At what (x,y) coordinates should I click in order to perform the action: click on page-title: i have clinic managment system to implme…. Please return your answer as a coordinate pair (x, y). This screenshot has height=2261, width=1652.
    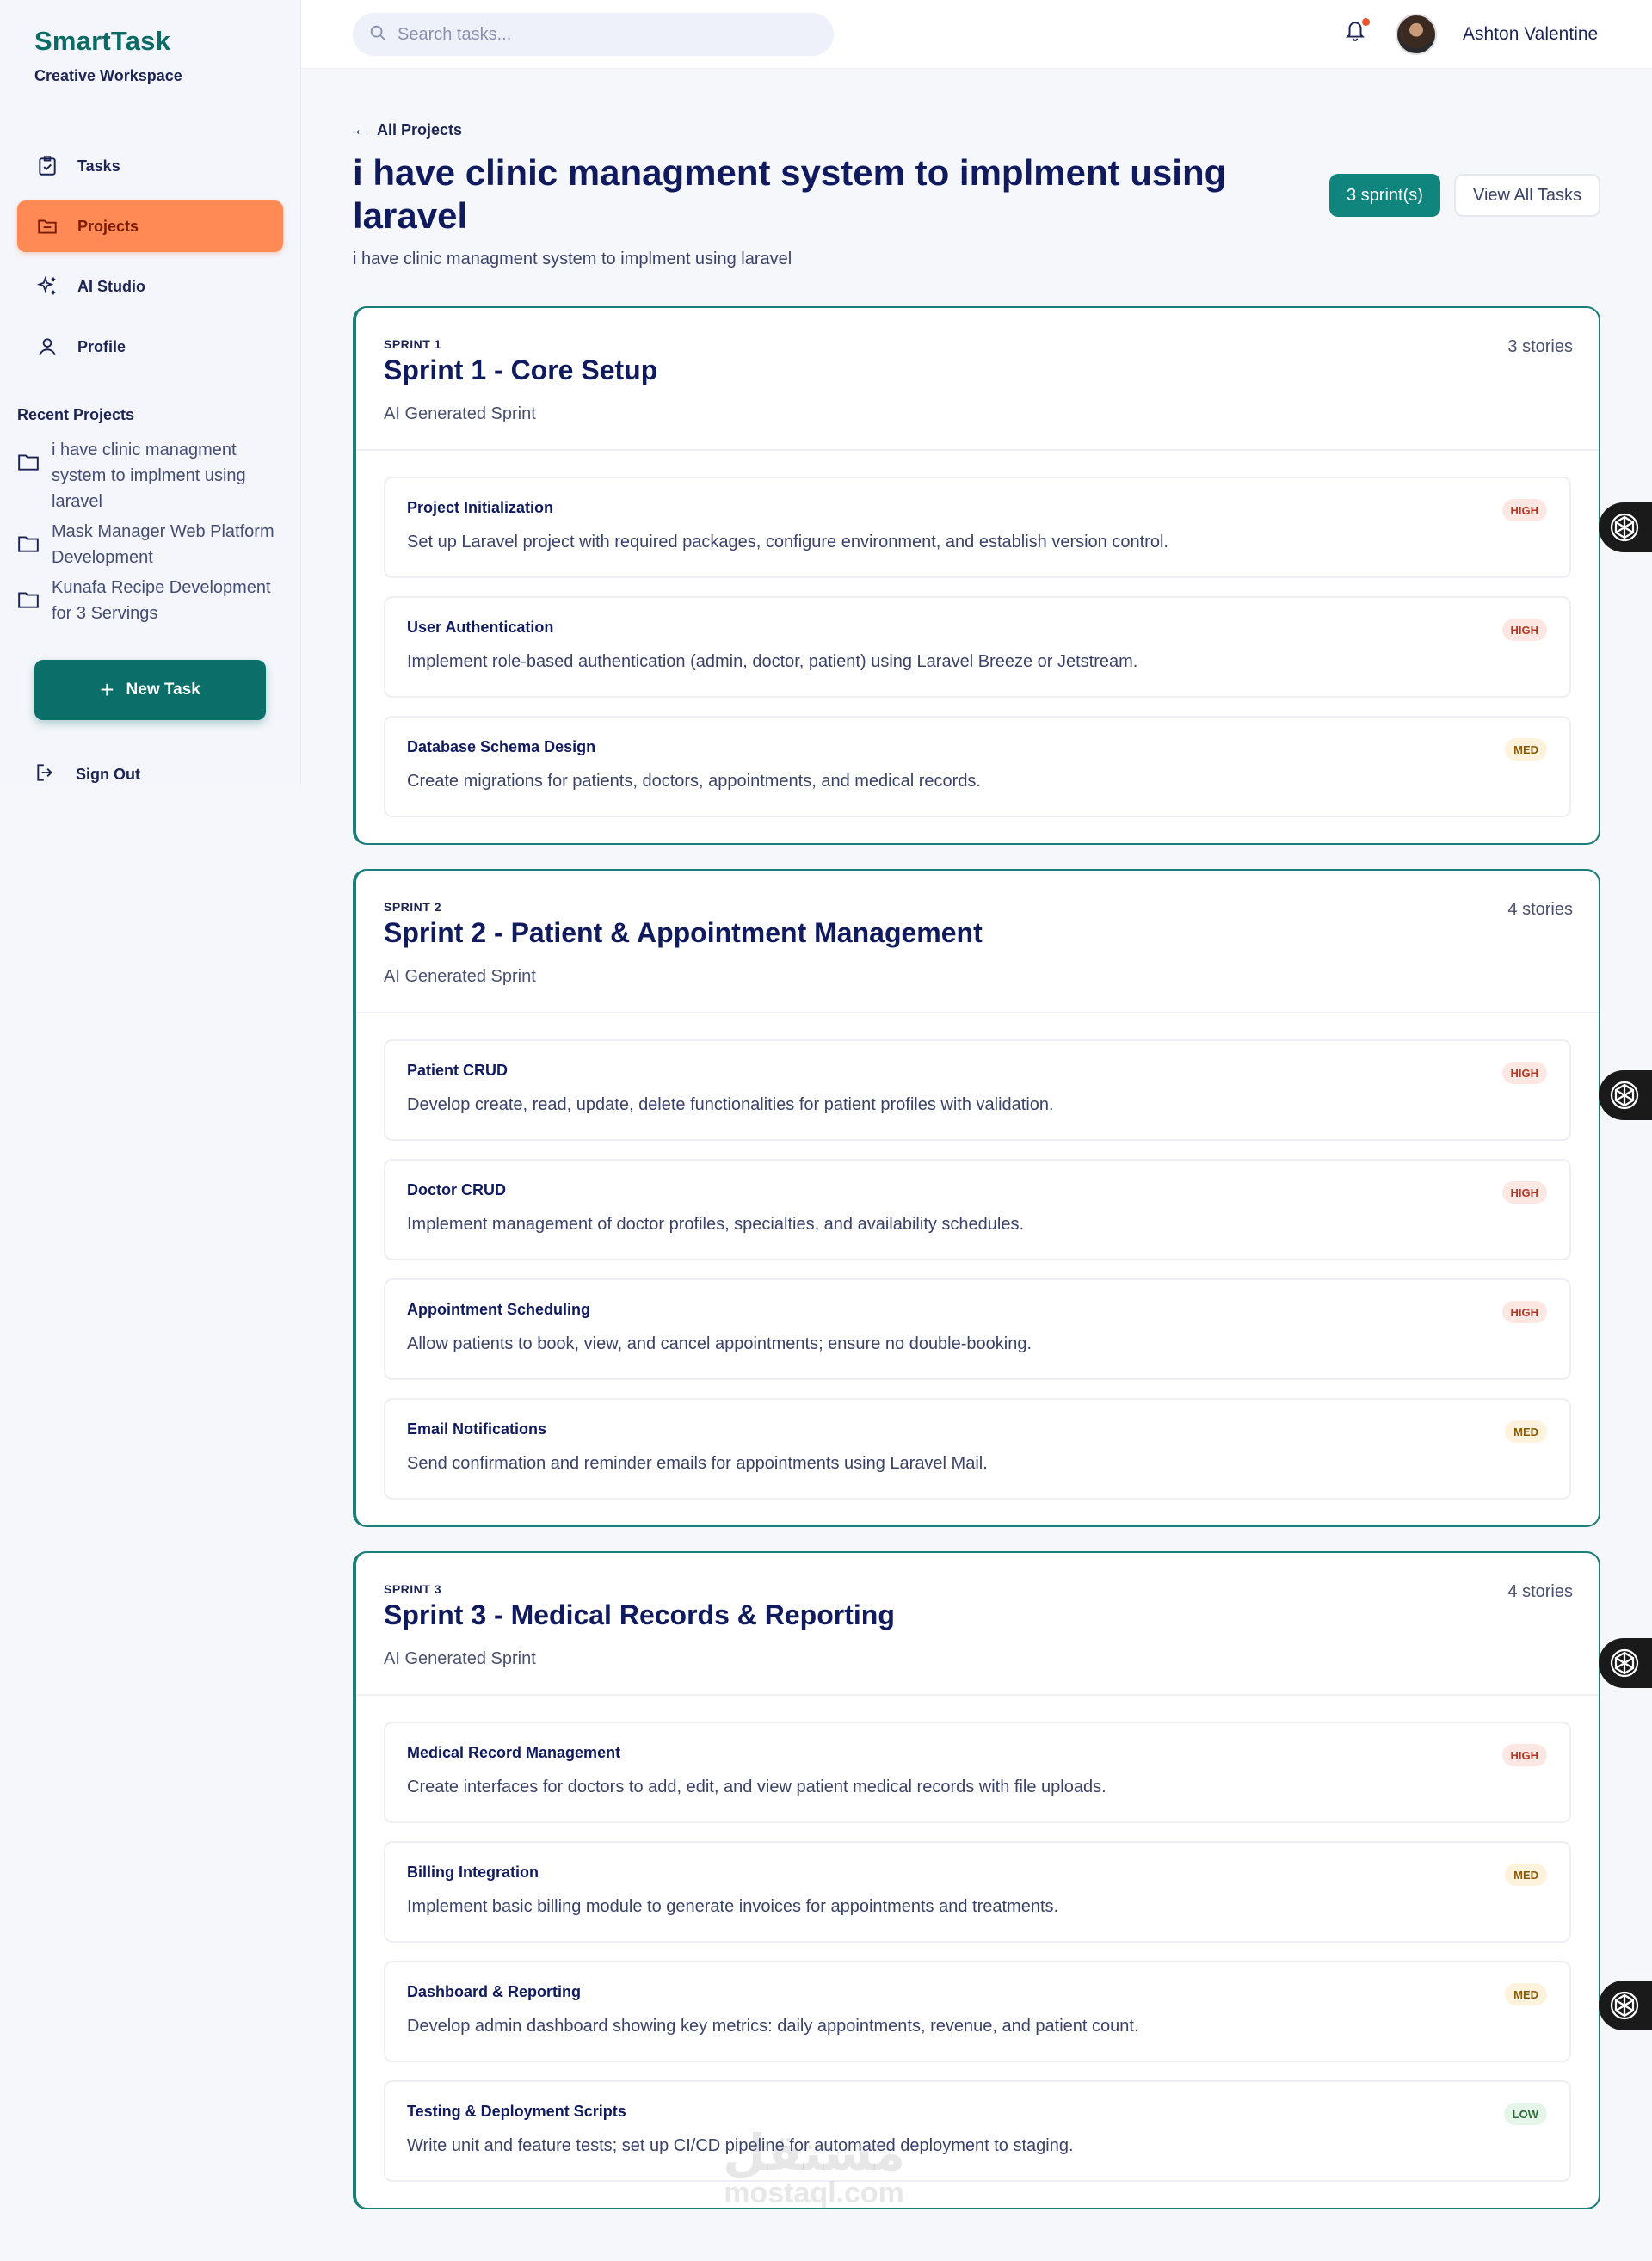
    Looking at the image, I should click on (790, 194).